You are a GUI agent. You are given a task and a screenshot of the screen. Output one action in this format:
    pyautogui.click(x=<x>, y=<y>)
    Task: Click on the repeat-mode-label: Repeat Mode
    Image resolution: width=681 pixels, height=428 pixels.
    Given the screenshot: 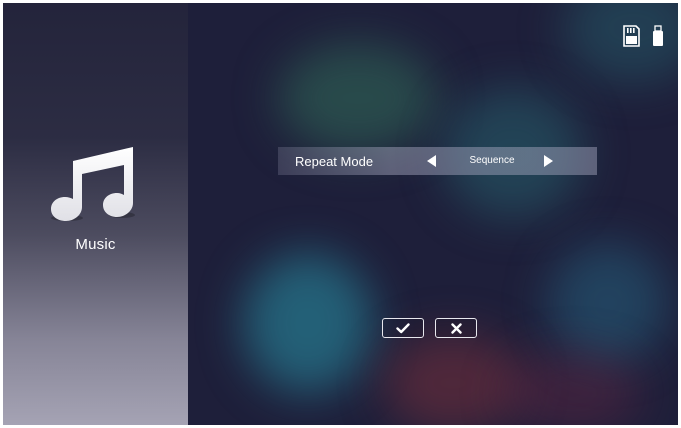 What is the action you would take?
    pyautogui.click(x=334, y=161)
    